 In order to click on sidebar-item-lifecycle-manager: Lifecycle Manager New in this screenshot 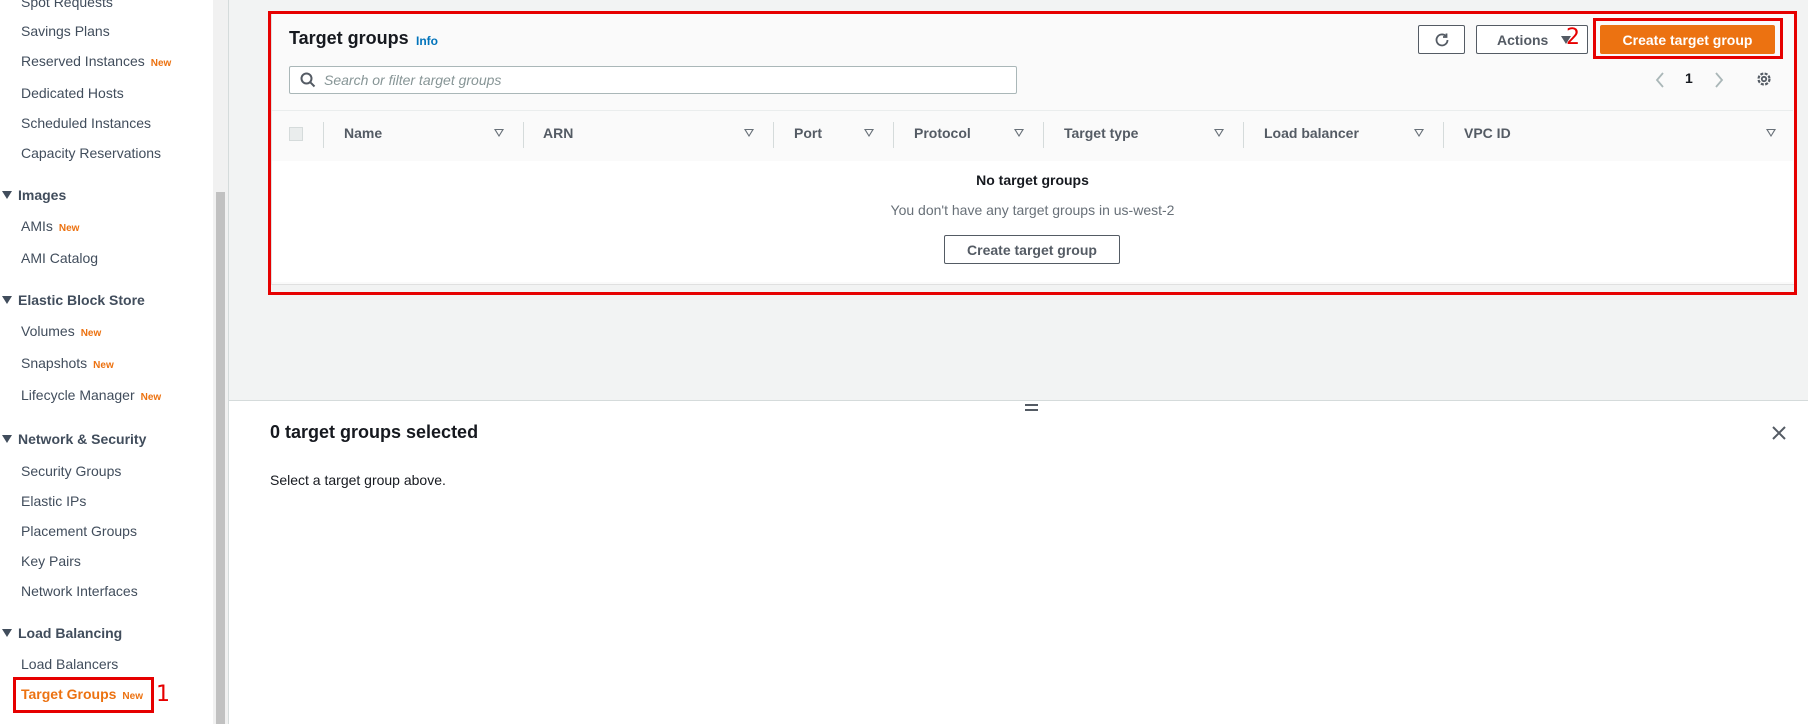, I will do `click(91, 395)`.